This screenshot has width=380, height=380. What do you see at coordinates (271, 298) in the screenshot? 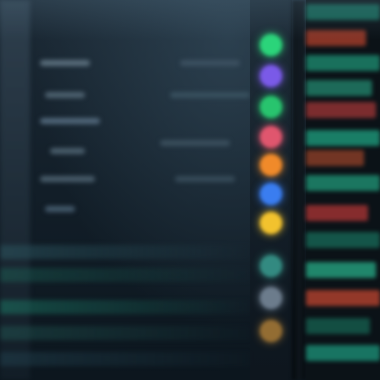
I see `gray-status-dot-icon` at bounding box center [271, 298].